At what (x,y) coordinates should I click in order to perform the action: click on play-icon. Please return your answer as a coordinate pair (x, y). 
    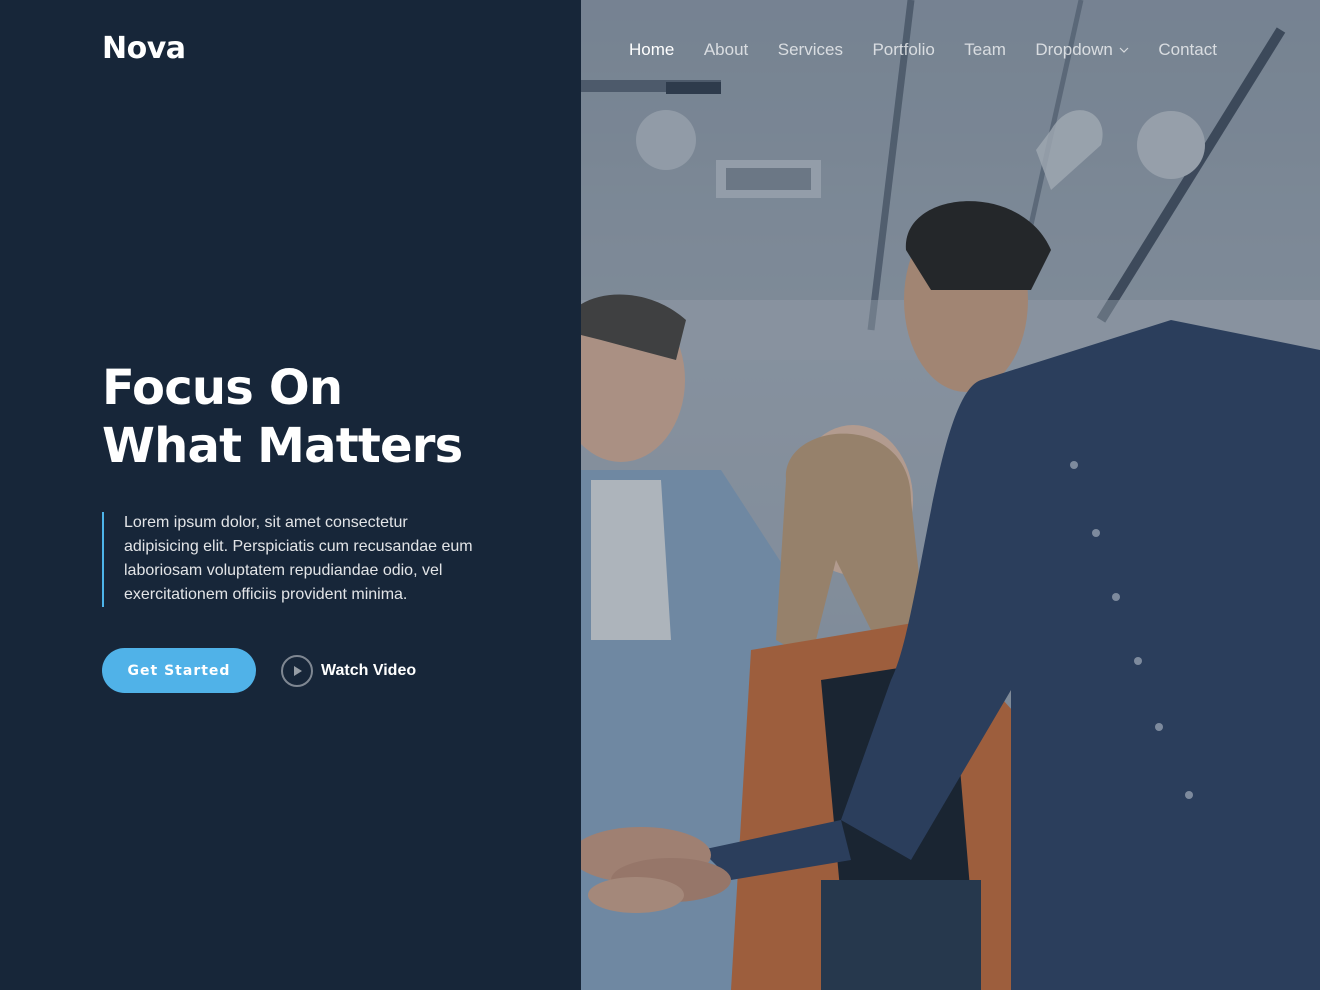
    Looking at the image, I should click on (297, 671).